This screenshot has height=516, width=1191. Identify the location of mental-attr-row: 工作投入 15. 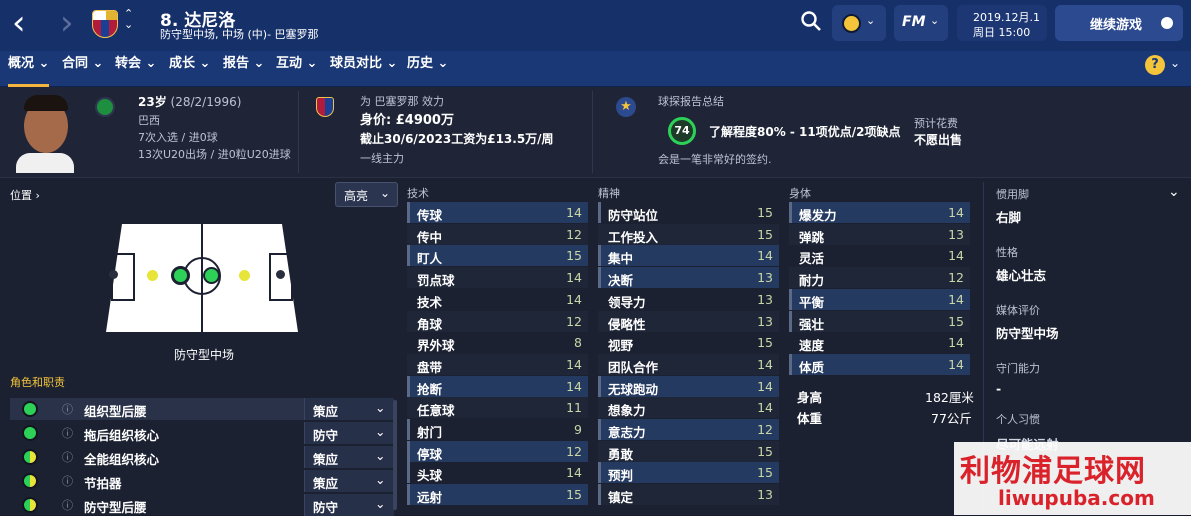
(688, 234).